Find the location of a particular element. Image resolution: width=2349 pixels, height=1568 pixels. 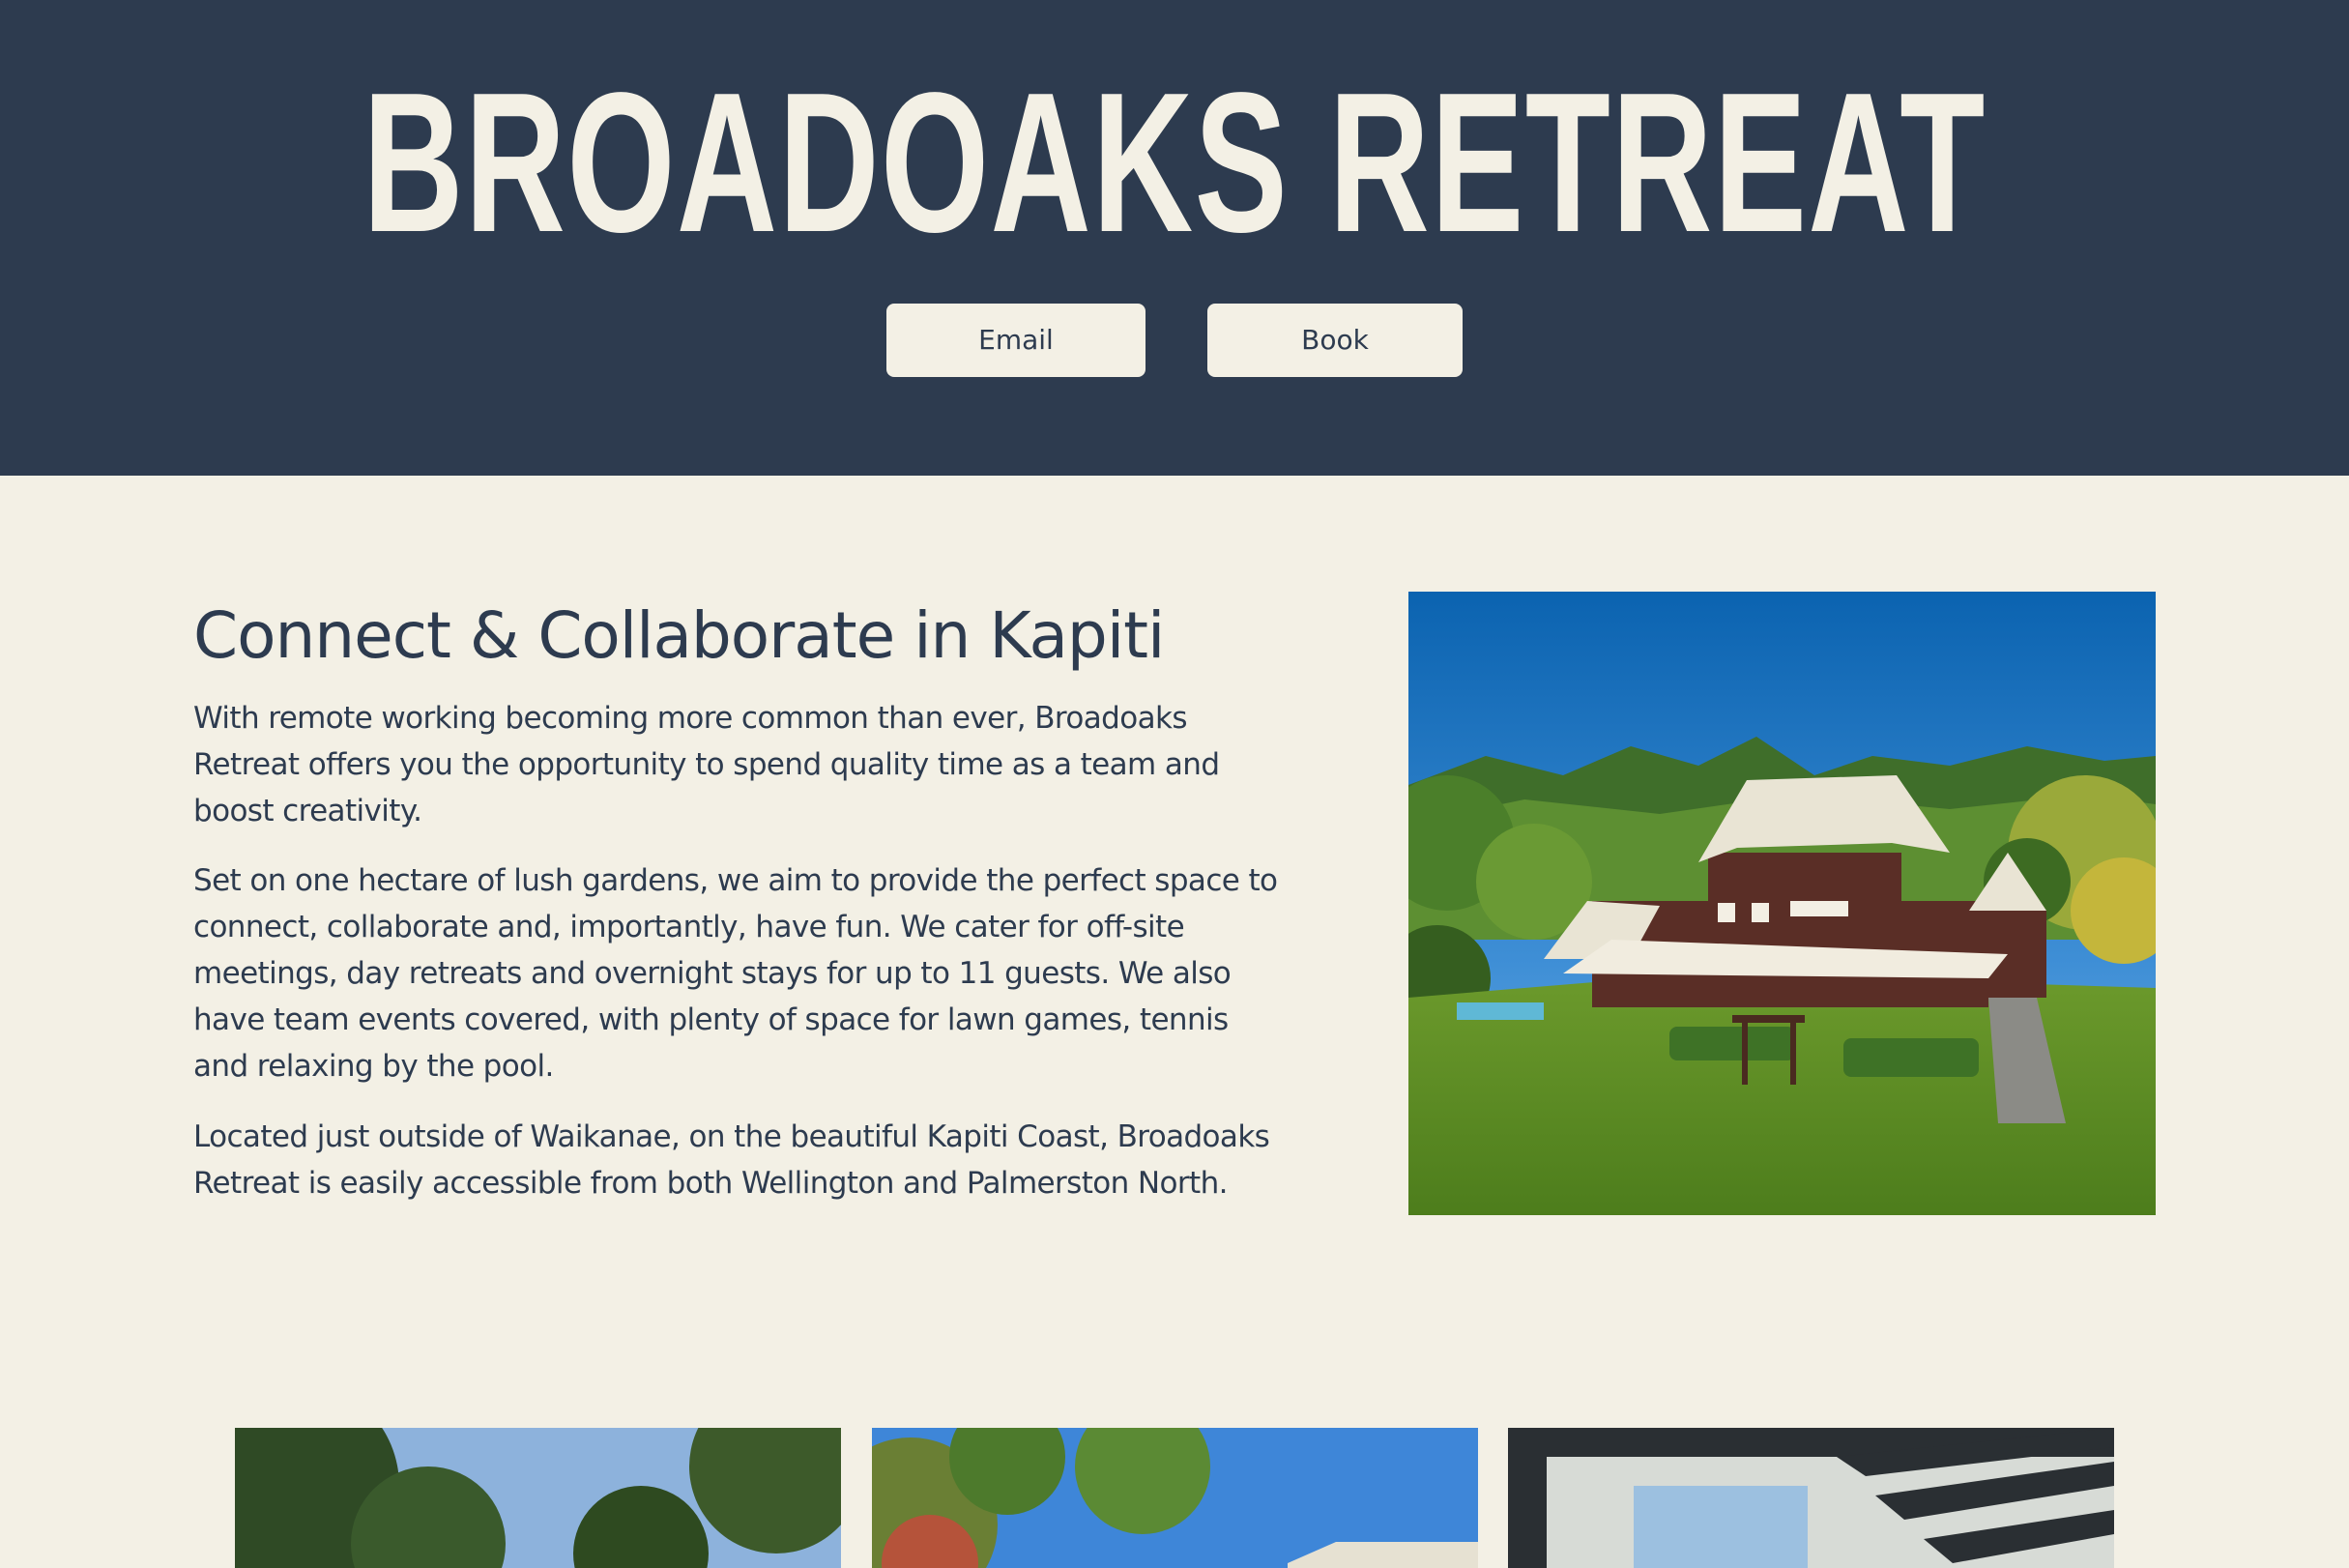

email-button: Email is located at coordinates (1016, 340).